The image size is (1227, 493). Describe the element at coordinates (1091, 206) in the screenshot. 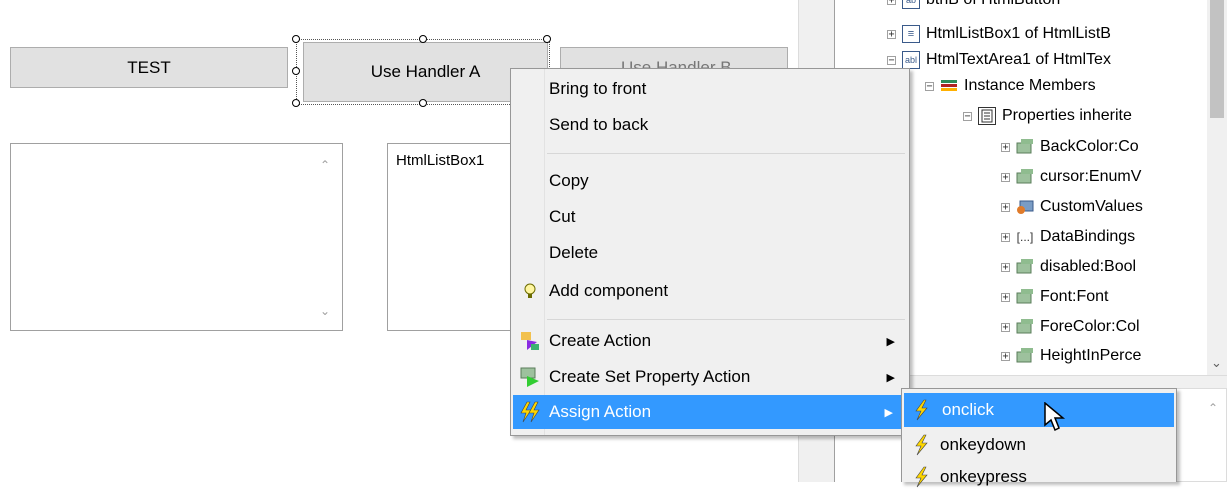

I see `tree-label: CustomValues` at that location.